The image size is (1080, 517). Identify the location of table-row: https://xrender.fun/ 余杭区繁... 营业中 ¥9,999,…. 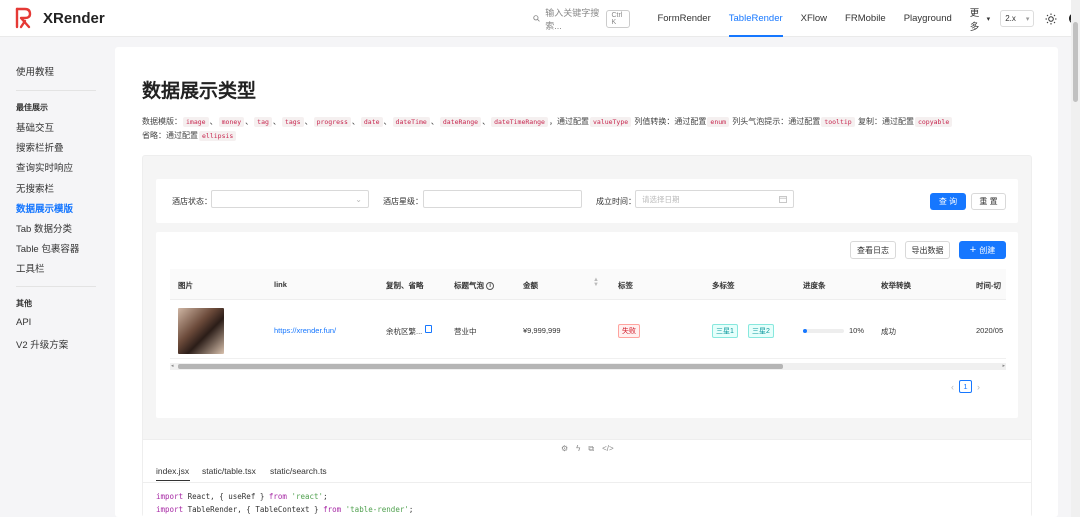
(588, 330).